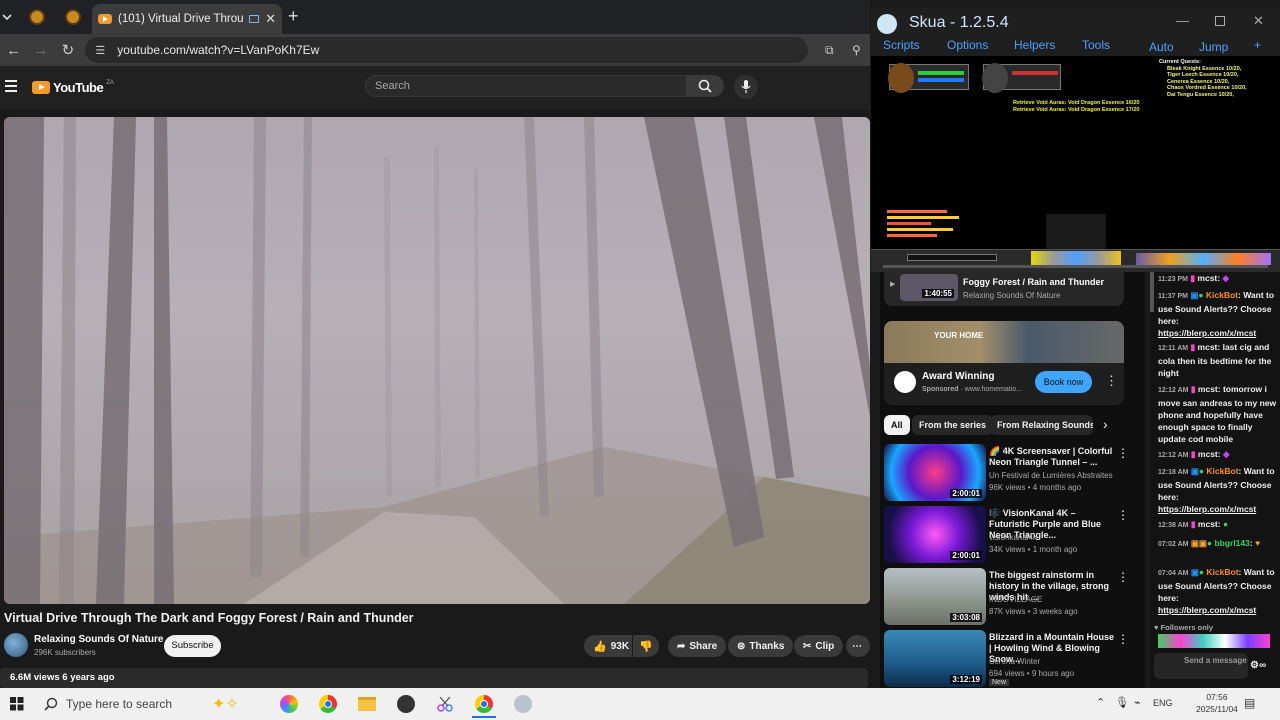 This screenshot has width=1280, height=720. Describe the element at coordinates (1200, 94) in the screenshot. I see `quest-5: Dai Tengu Essence 10/20,` at that location.